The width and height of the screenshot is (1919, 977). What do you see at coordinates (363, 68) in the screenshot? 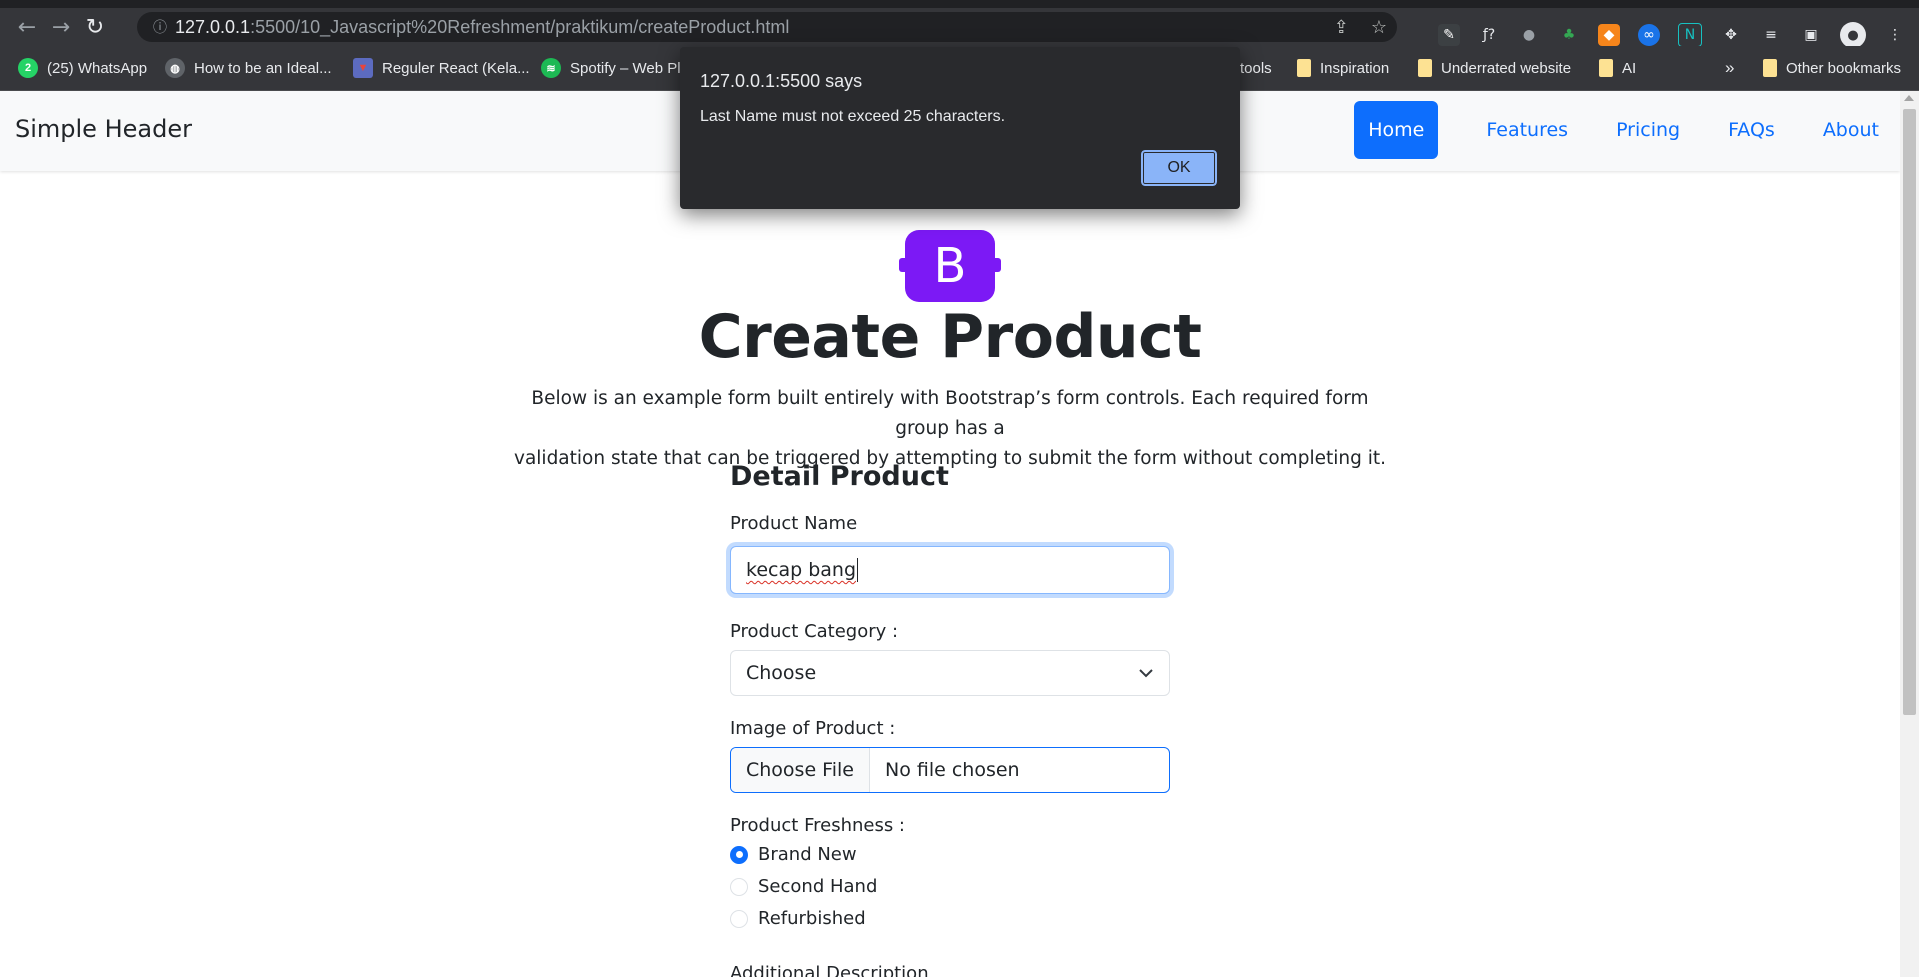
I see `tie-icon: ▼` at bounding box center [363, 68].